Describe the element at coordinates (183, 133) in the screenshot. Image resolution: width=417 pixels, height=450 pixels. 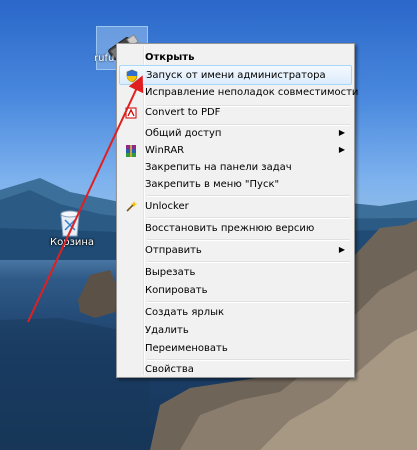
I see `menu-item-label: Общий доступ` at that location.